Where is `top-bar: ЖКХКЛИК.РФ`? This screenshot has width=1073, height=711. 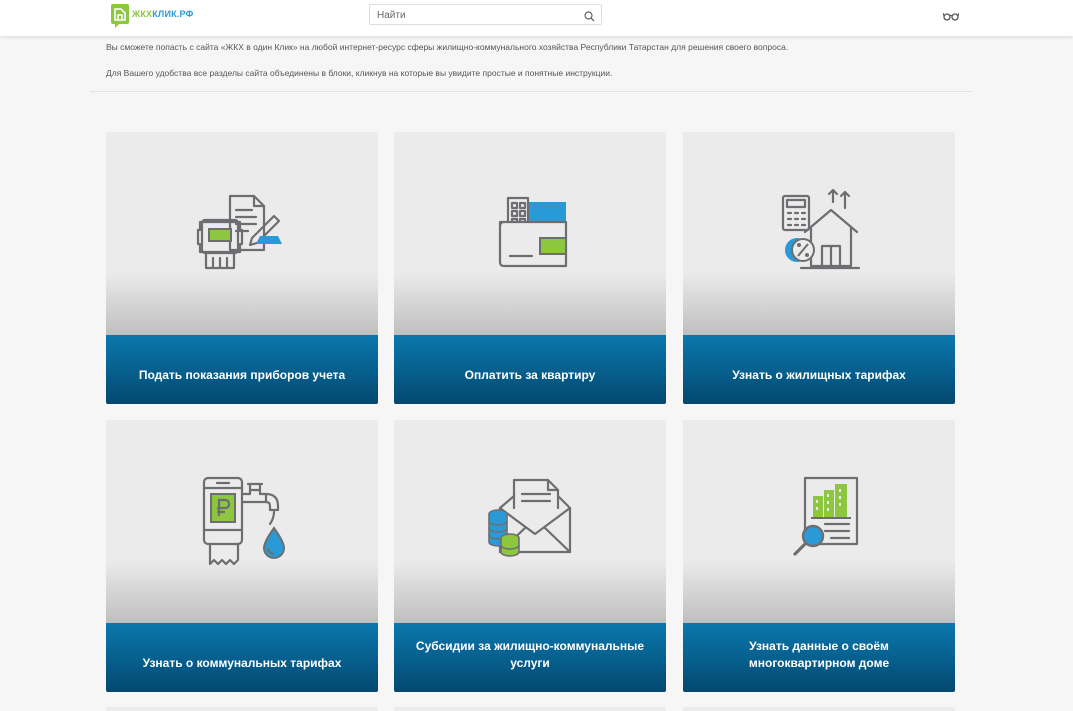
top-bar: ЖКХКЛИК.РФ is located at coordinates (536, 18).